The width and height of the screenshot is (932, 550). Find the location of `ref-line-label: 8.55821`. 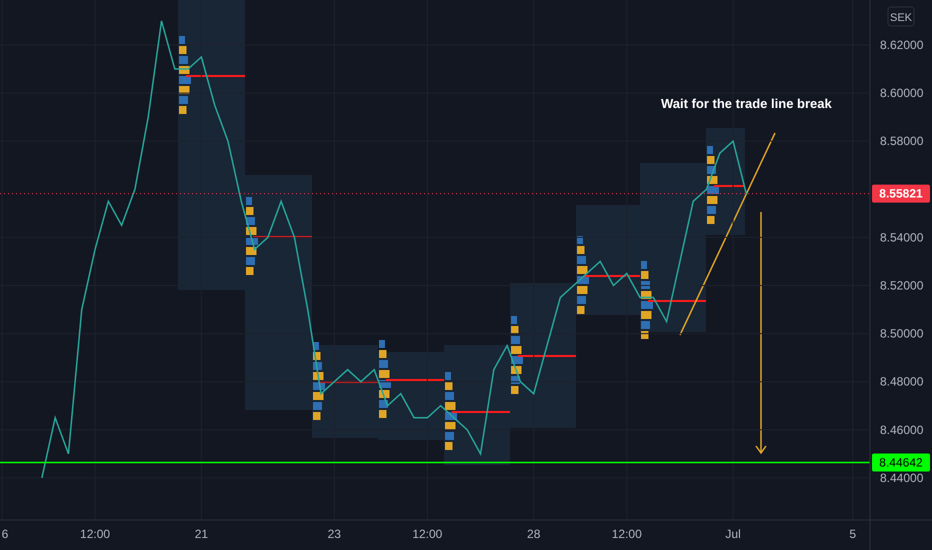

ref-line-label: 8.55821 is located at coordinates (901, 193).